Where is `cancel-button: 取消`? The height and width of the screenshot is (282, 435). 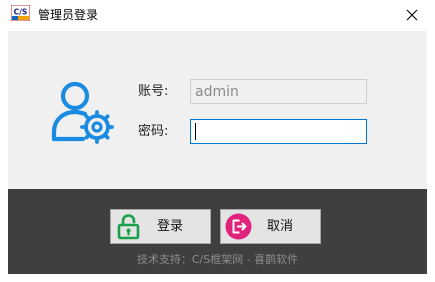 cancel-button: 取消 is located at coordinates (270, 226).